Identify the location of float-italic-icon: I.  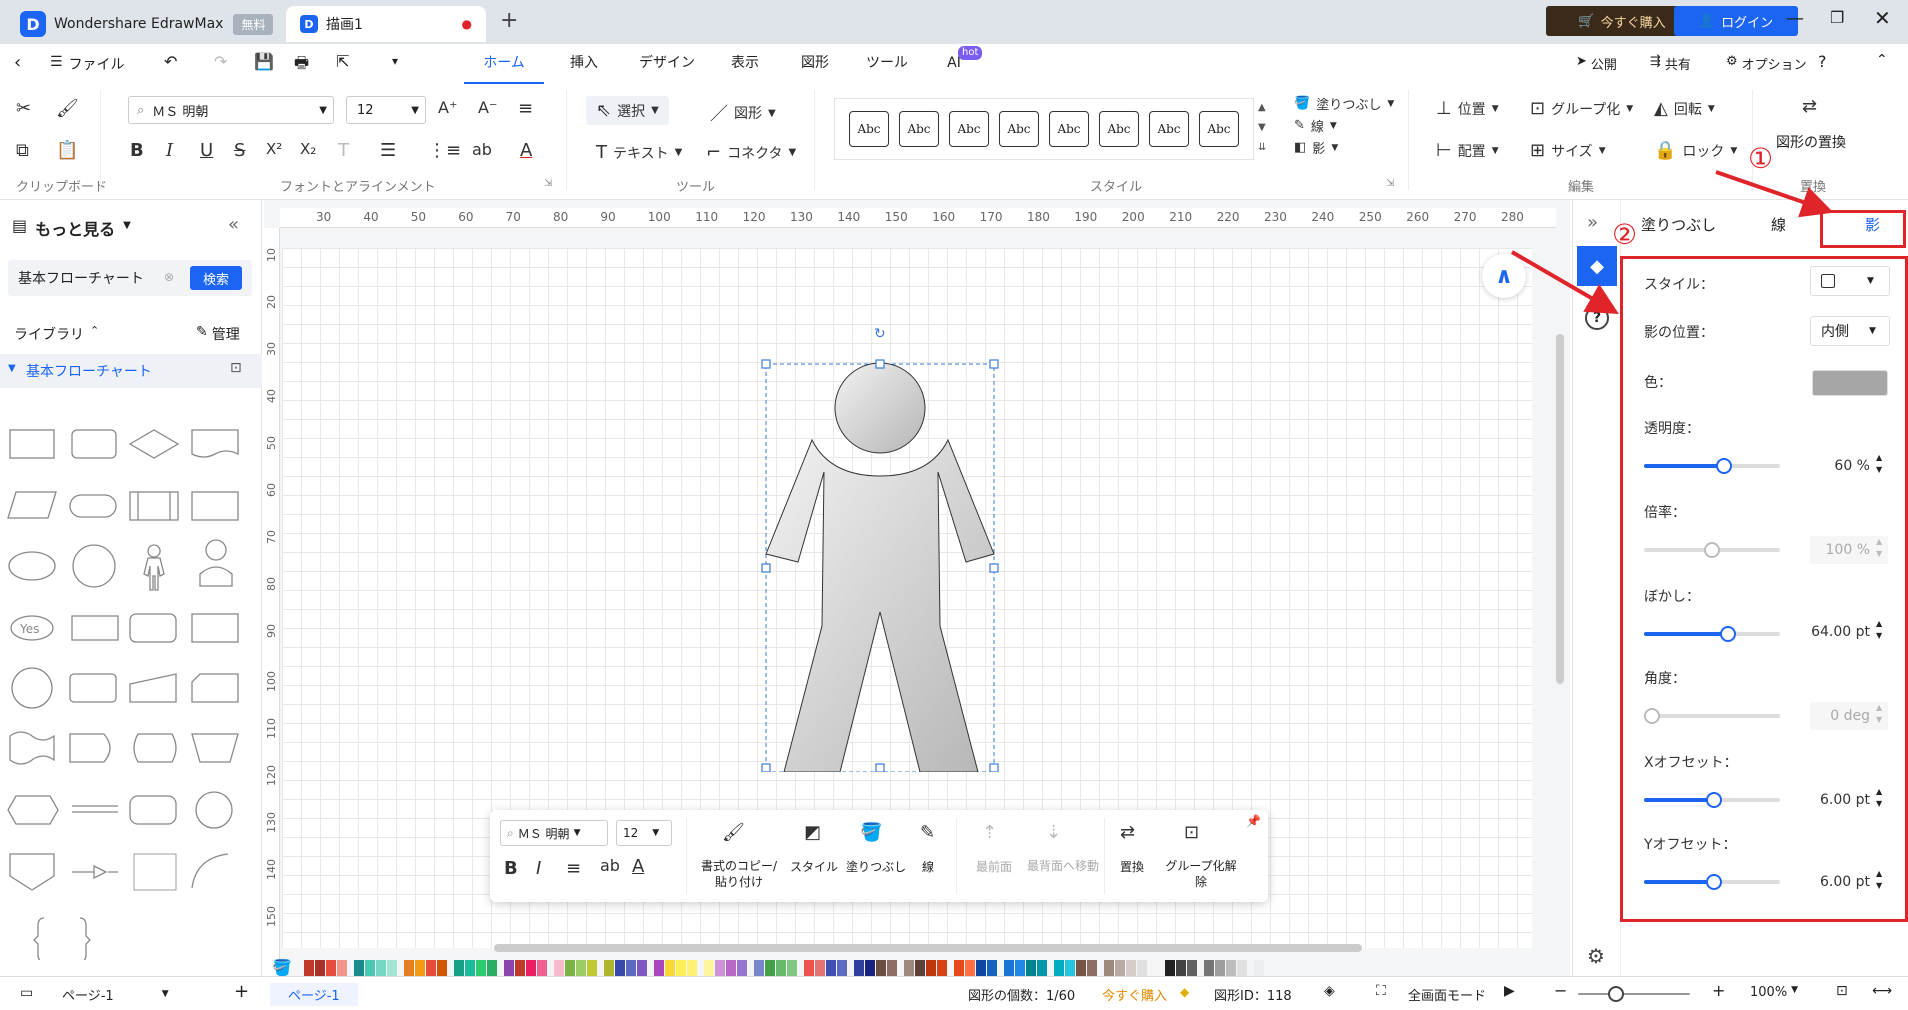
(538, 868).